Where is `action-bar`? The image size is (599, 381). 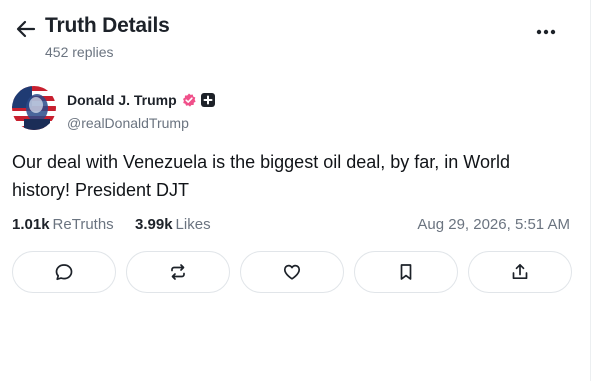
action-bar is located at coordinates (292, 272).